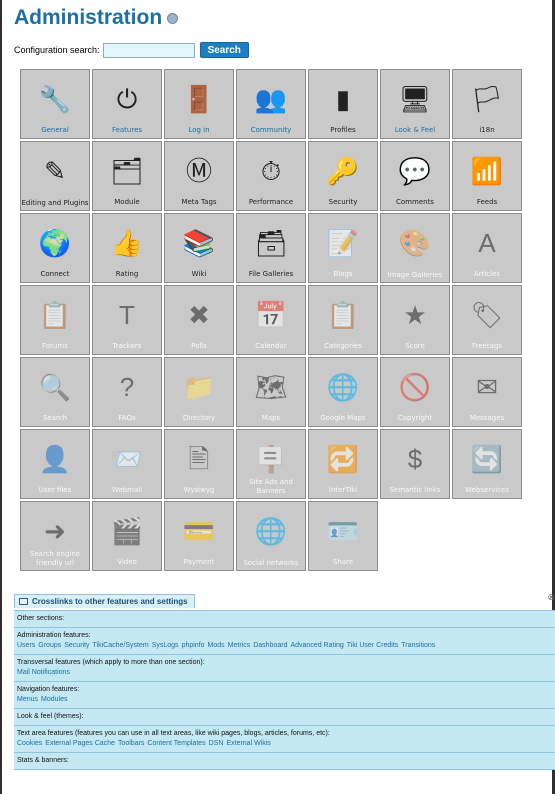 Image resolution: width=555 pixels, height=794 pixels. I want to click on admin-tile-stars: ★ Score, so click(415, 320).